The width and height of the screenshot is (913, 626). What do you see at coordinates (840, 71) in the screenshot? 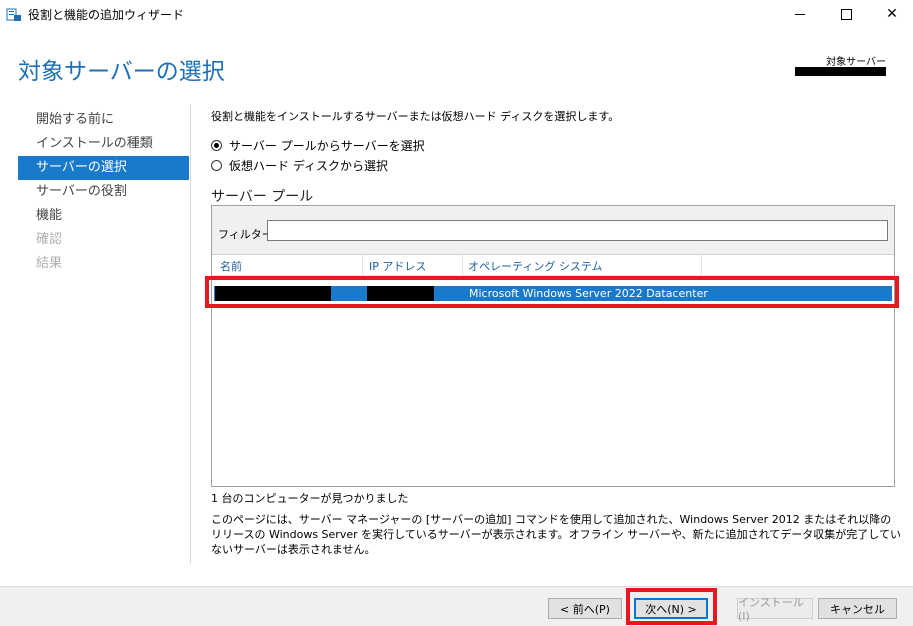
I see `target-server-redacted` at bounding box center [840, 71].